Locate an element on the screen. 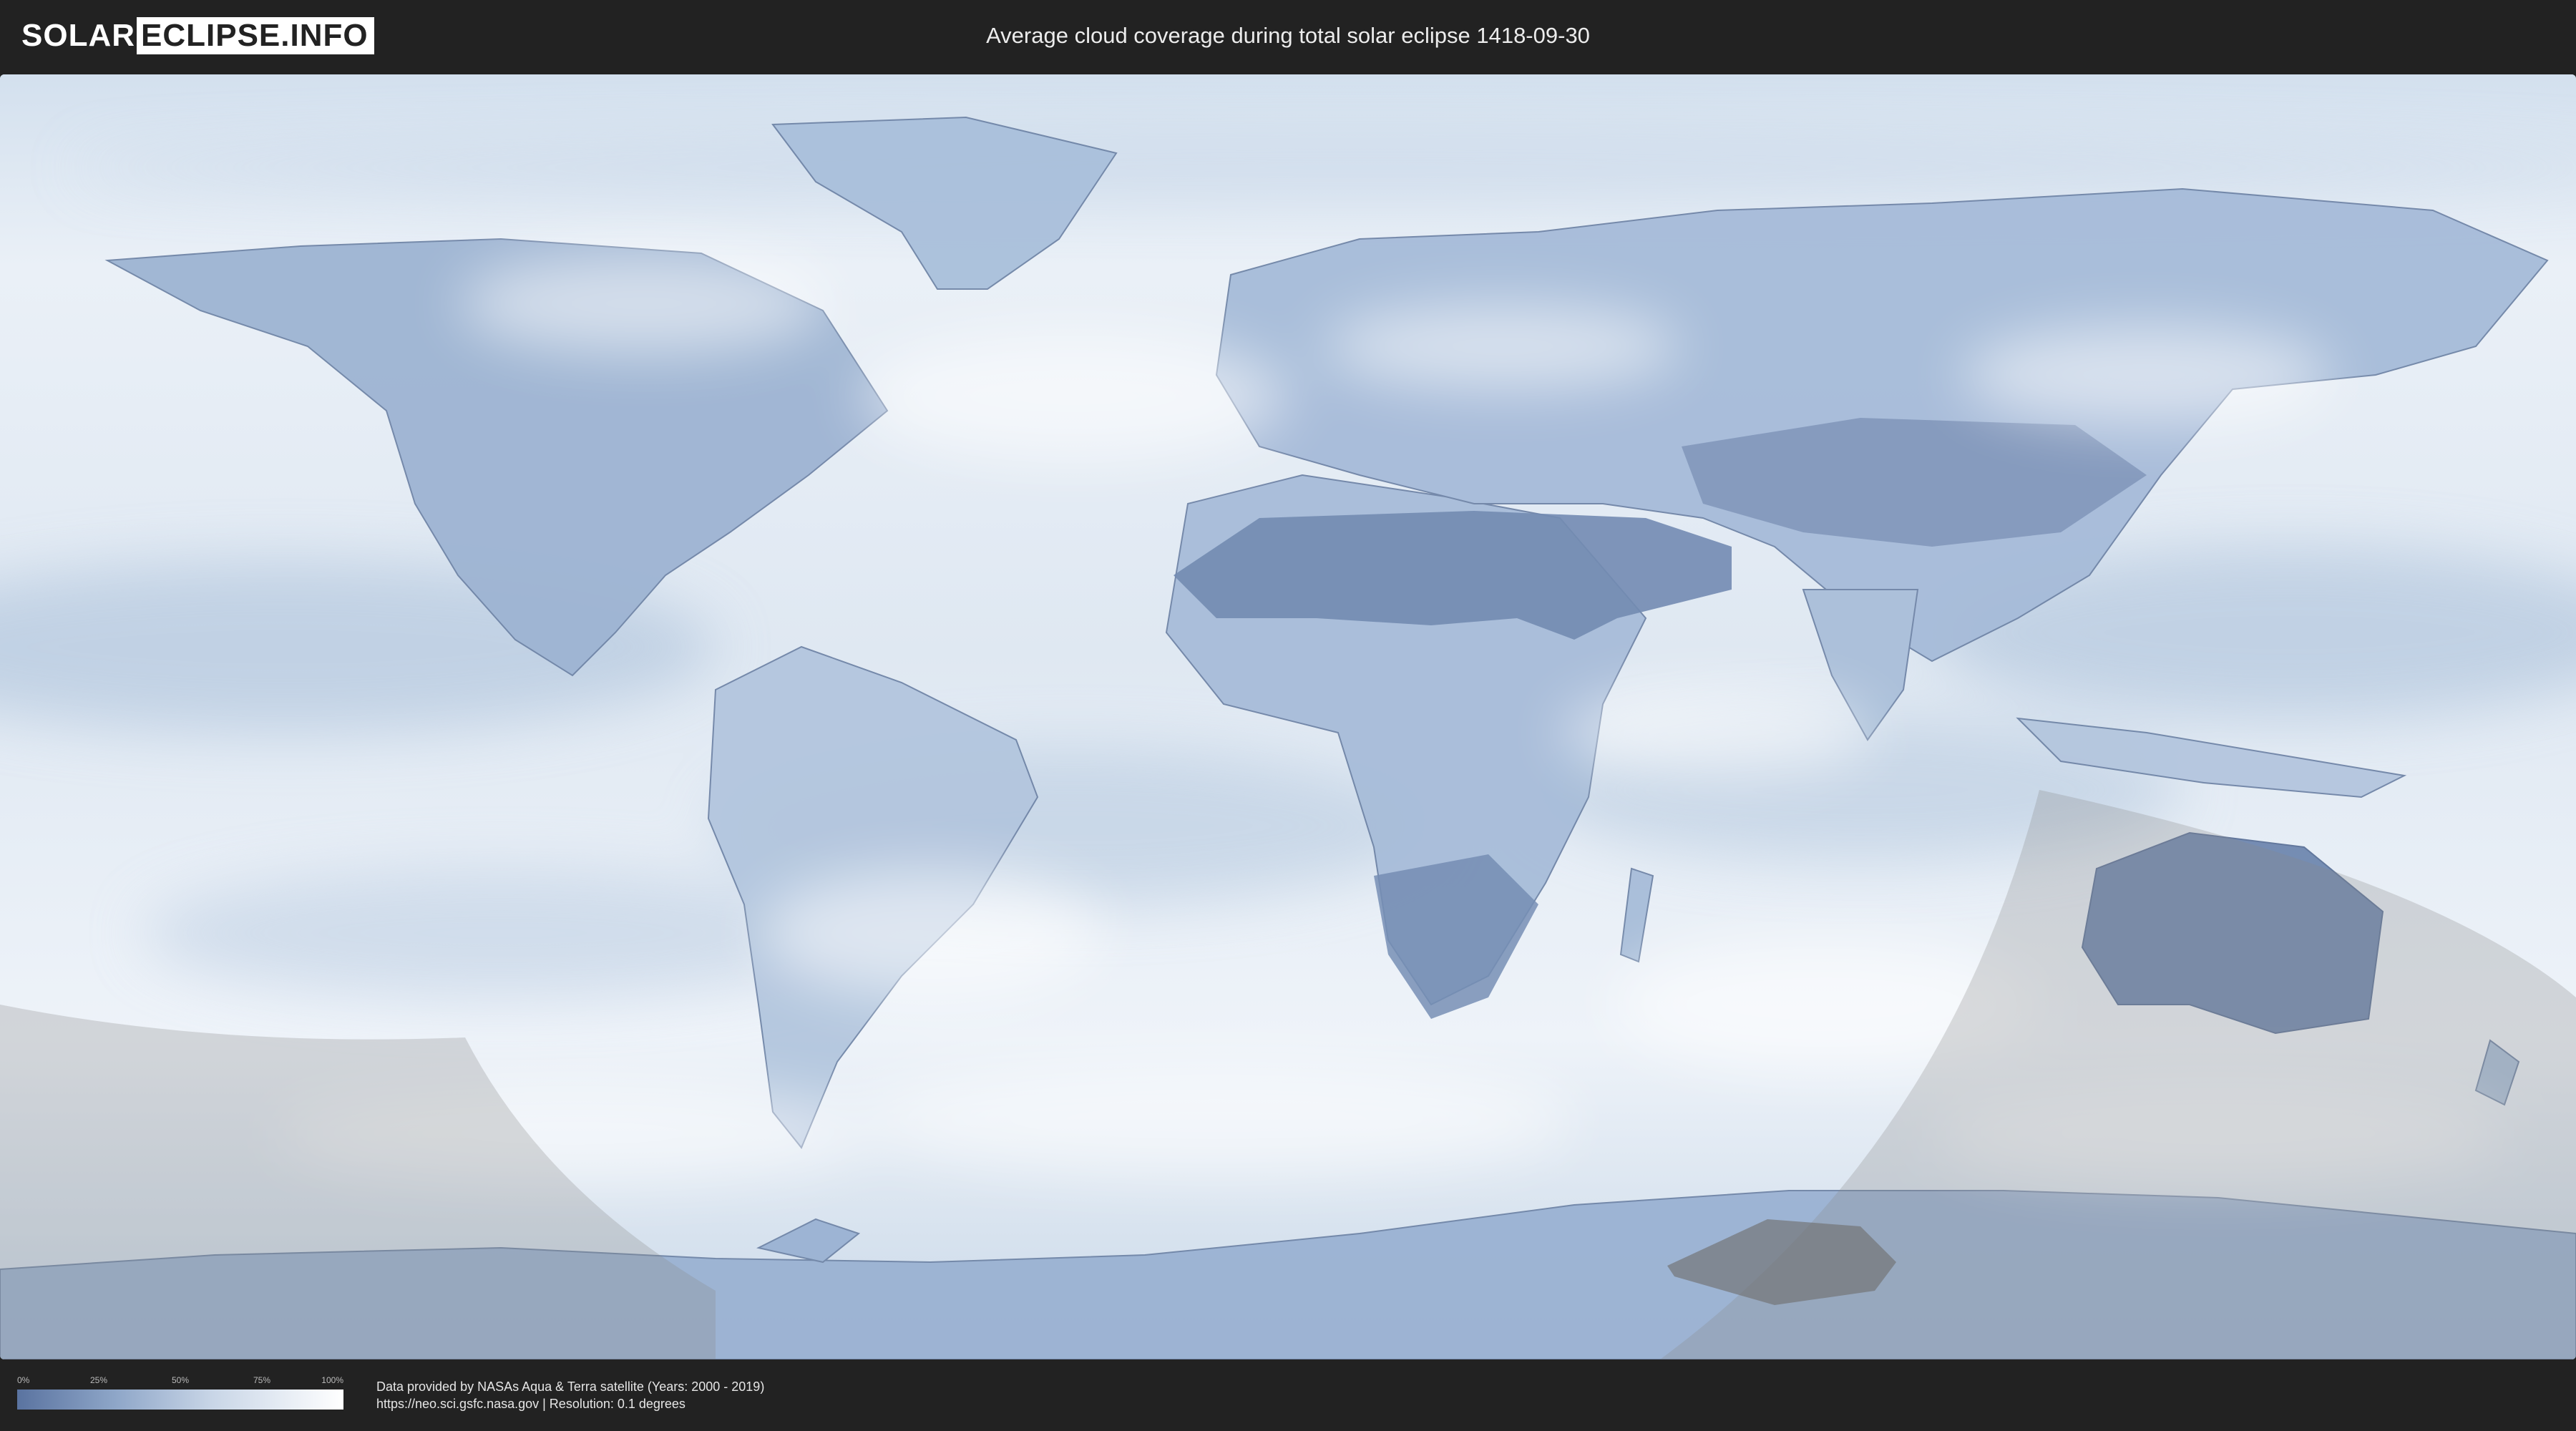 Image resolution: width=2576 pixels, height=1431 pixels. legend-tick-100: 100% is located at coordinates (332, 1380).